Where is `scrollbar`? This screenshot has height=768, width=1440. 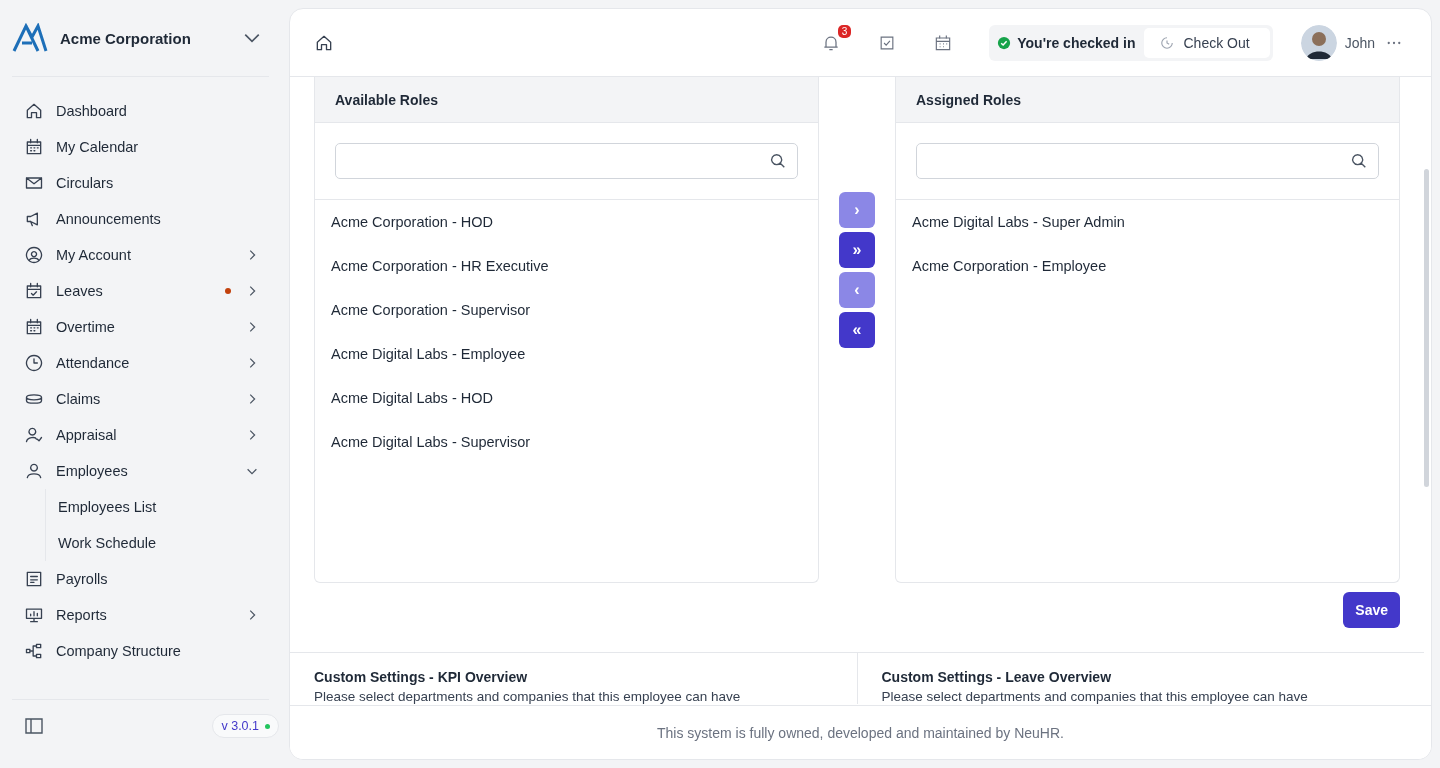
scrollbar is located at coordinates (1426, 328).